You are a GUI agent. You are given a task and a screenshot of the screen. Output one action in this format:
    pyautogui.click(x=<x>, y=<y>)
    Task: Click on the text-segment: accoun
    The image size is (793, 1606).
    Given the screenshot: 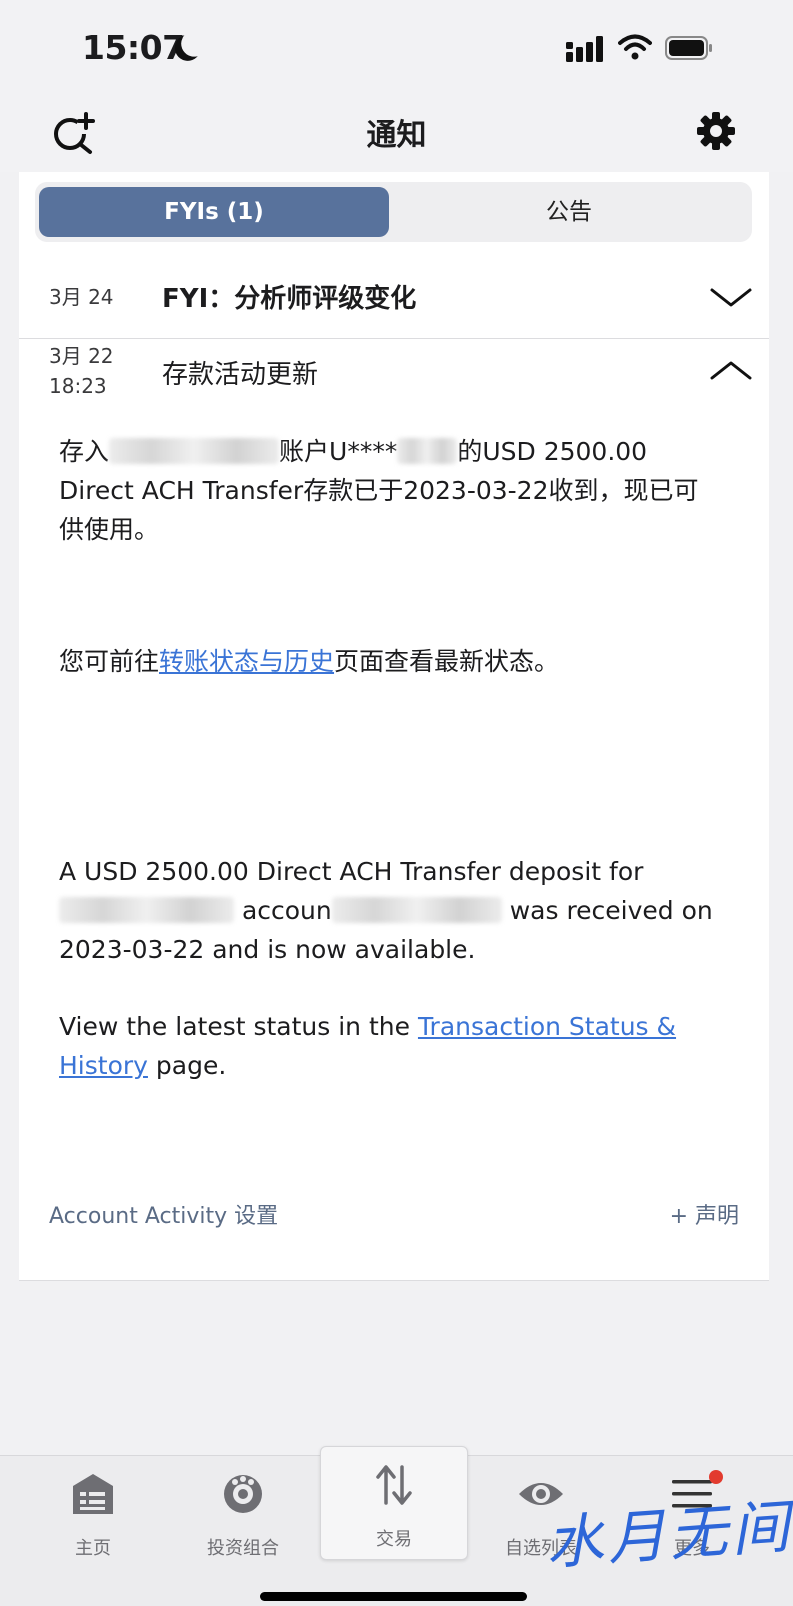 What is the action you would take?
    pyautogui.click(x=286, y=910)
    